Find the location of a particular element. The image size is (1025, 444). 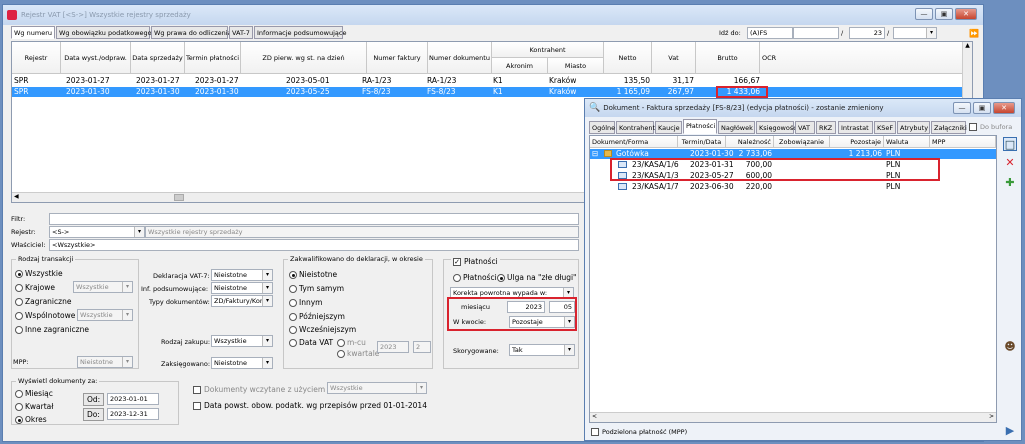

col-zobowiazanie: Zobowiązanie is located at coordinates (802, 142).